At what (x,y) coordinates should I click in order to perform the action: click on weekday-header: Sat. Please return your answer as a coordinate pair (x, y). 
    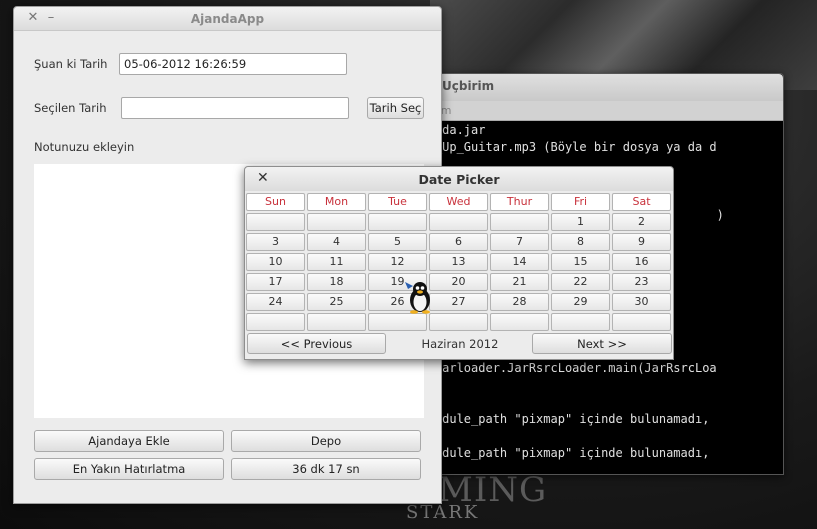
    Looking at the image, I should click on (641, 202).